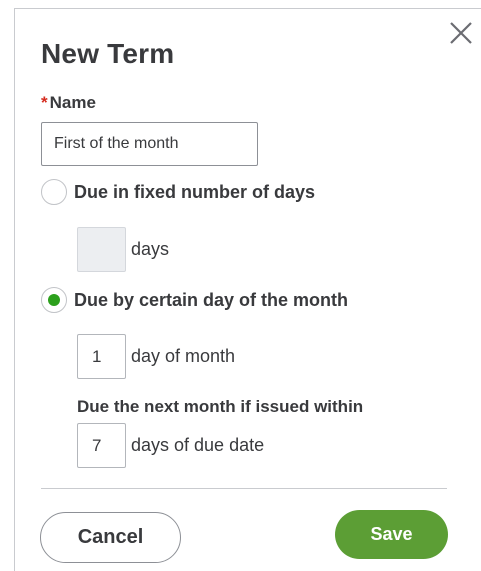 The image size is (481, 571). Describe the element at coordinates (183, 356) in the screenshot. I see `day-of-month-suffix: day of month` at that location.